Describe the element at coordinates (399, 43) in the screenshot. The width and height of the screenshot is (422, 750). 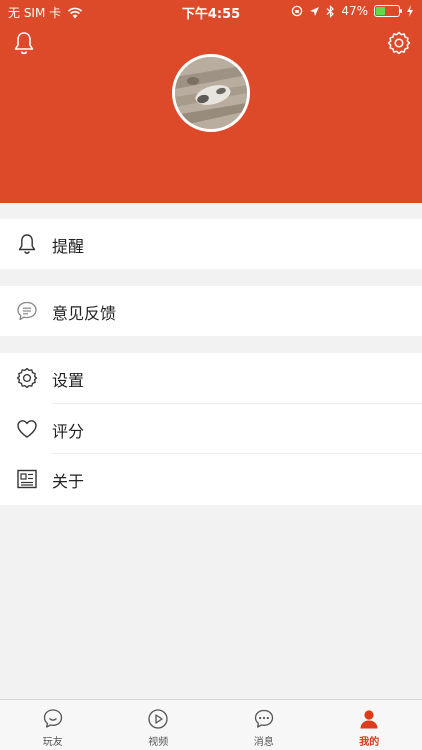
I see `settings-gear-icon` at that location.